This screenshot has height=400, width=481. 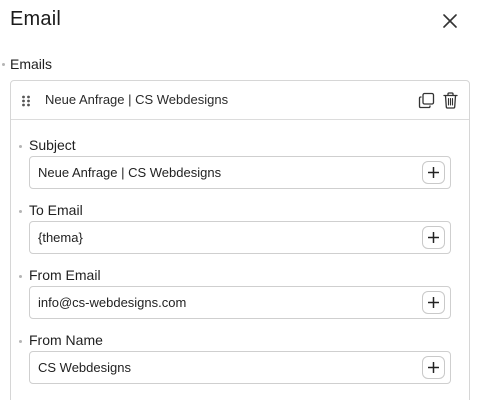 I want to click on subject-insert-button, so click(x=433, y=172).